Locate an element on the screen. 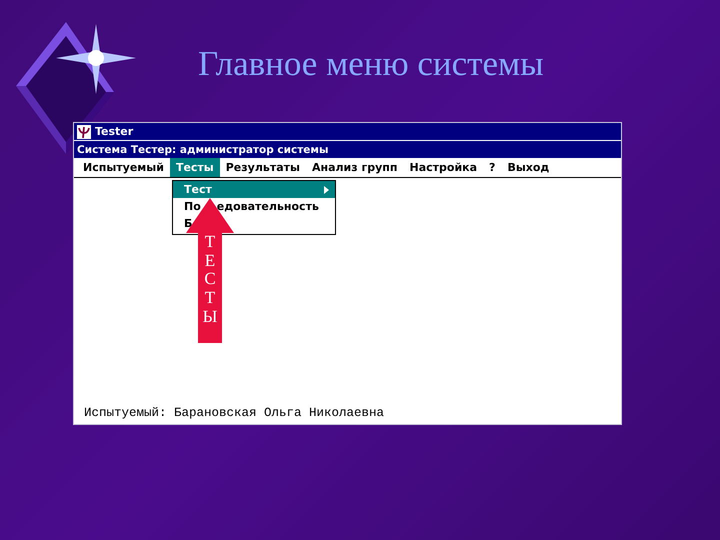  menu-item: Тесты is located at coordinates (195, 167).